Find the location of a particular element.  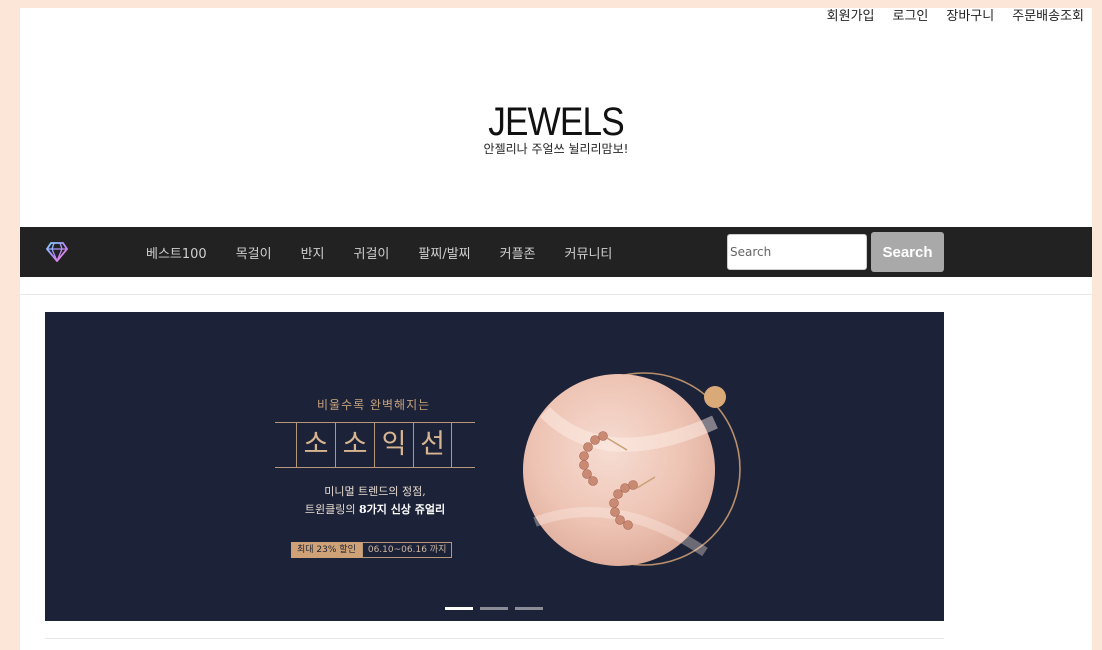

logo-title: JEWELS is located at coordinates (556, 122).